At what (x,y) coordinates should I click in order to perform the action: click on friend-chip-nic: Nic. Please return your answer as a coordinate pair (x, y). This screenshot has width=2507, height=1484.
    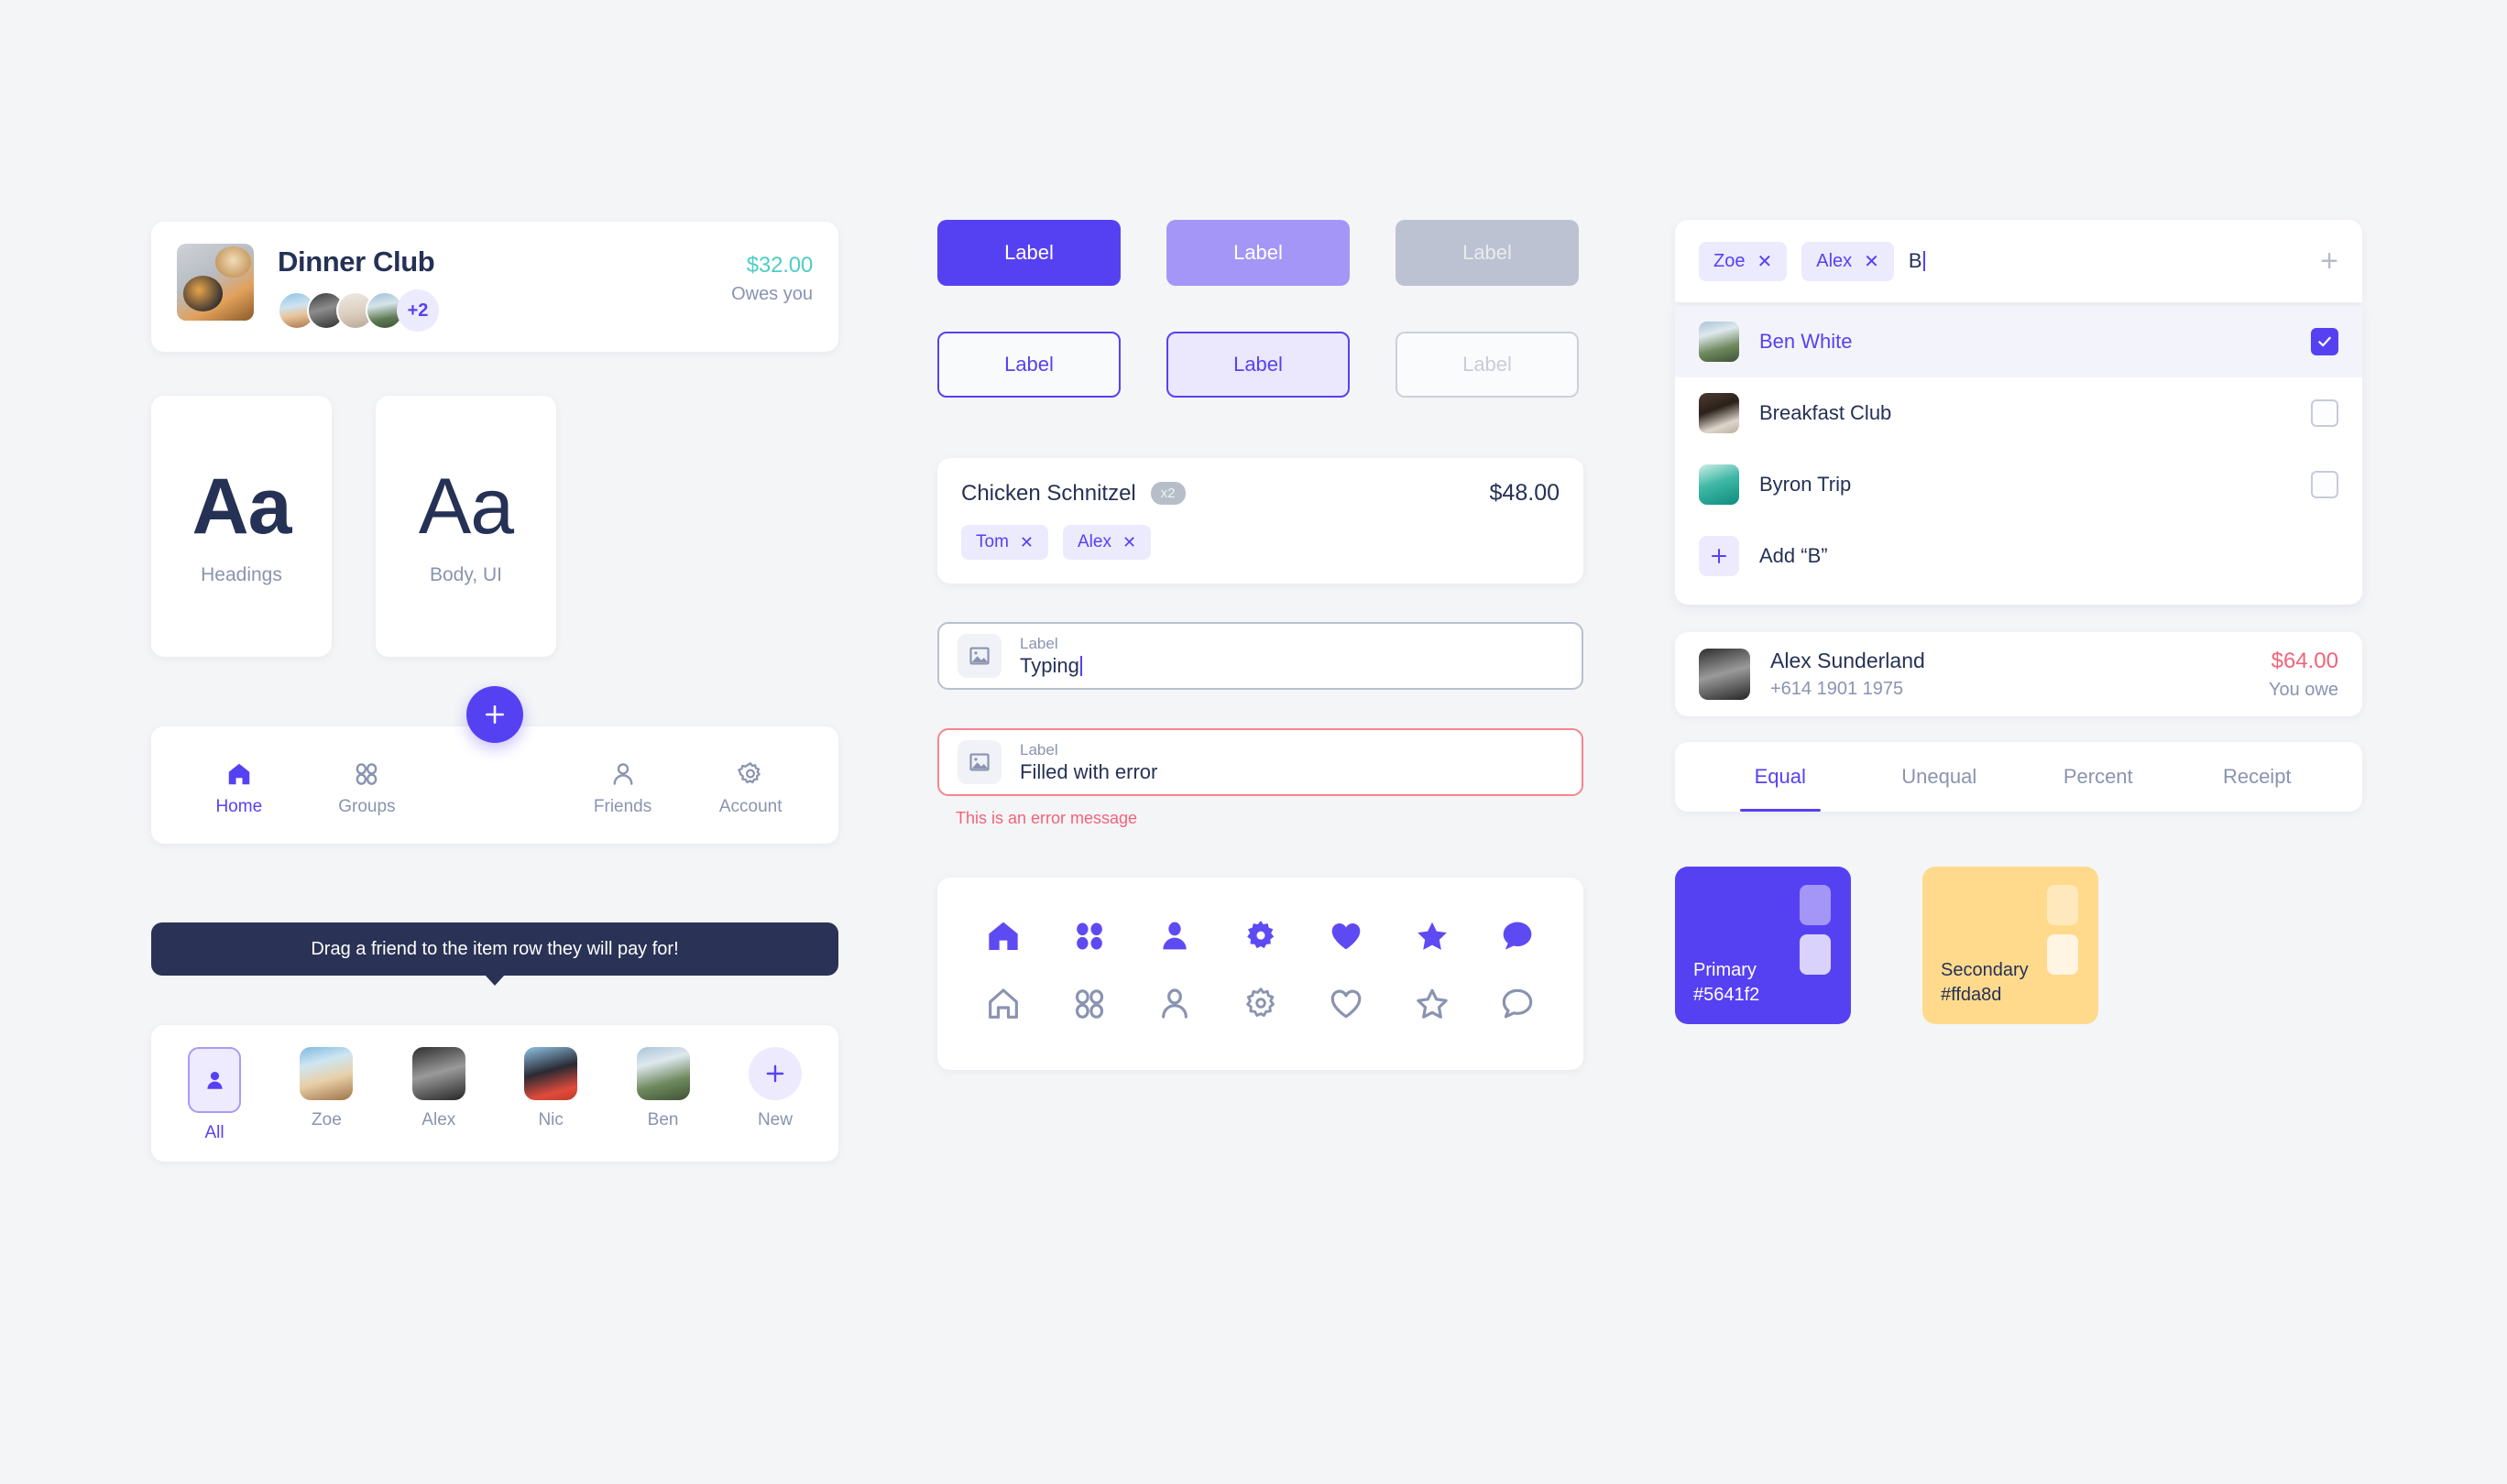
    Looking at the image, I should click on (550, 1095).